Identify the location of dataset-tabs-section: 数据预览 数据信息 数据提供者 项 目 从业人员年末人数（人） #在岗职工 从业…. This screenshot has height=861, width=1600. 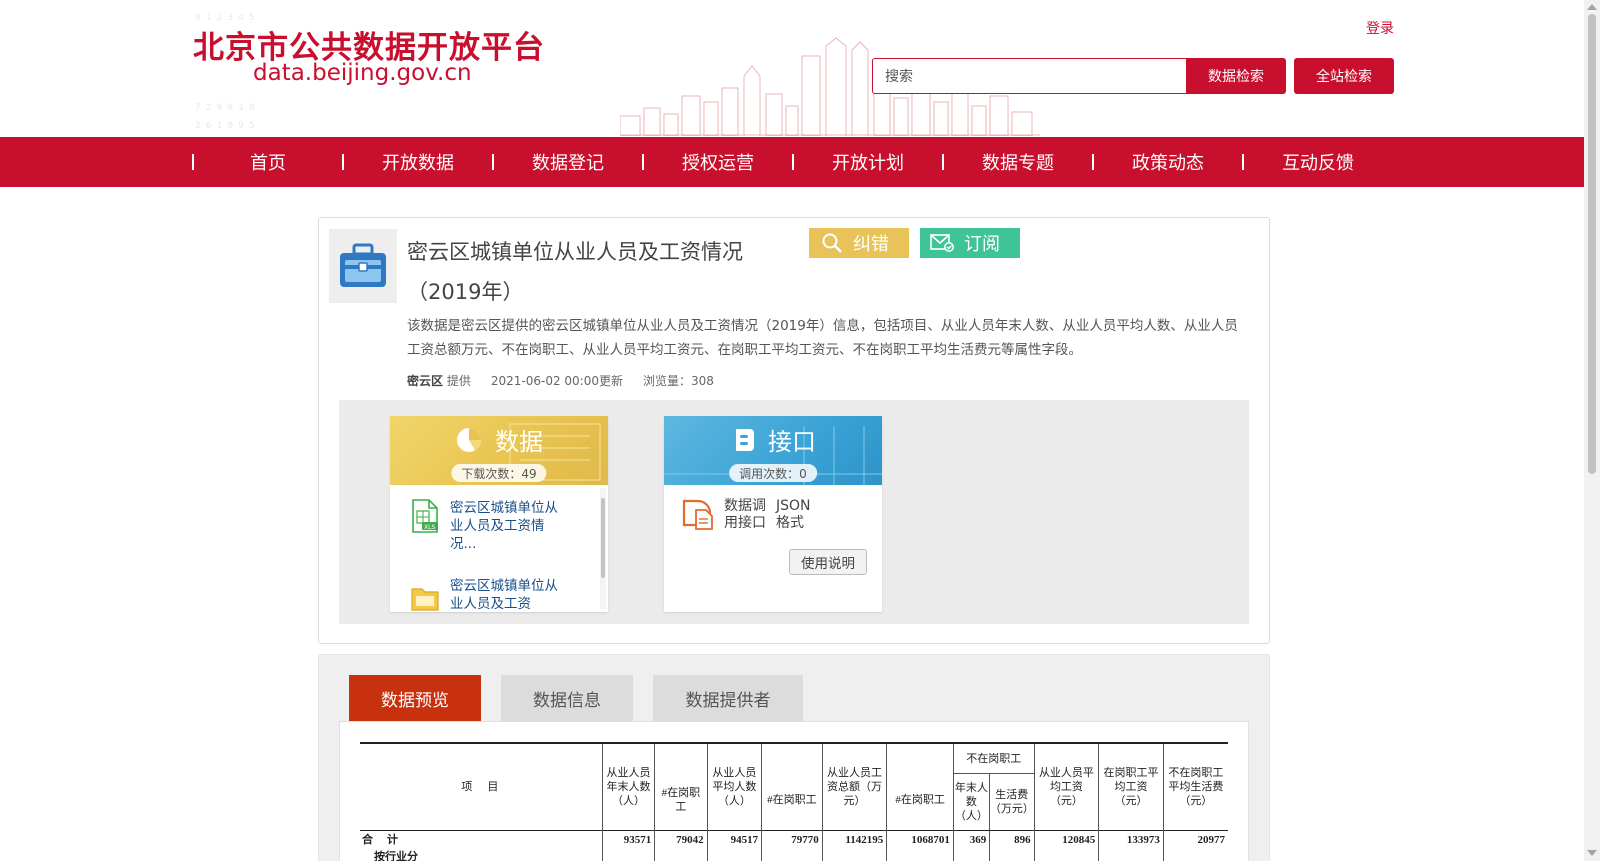
(794, 757).